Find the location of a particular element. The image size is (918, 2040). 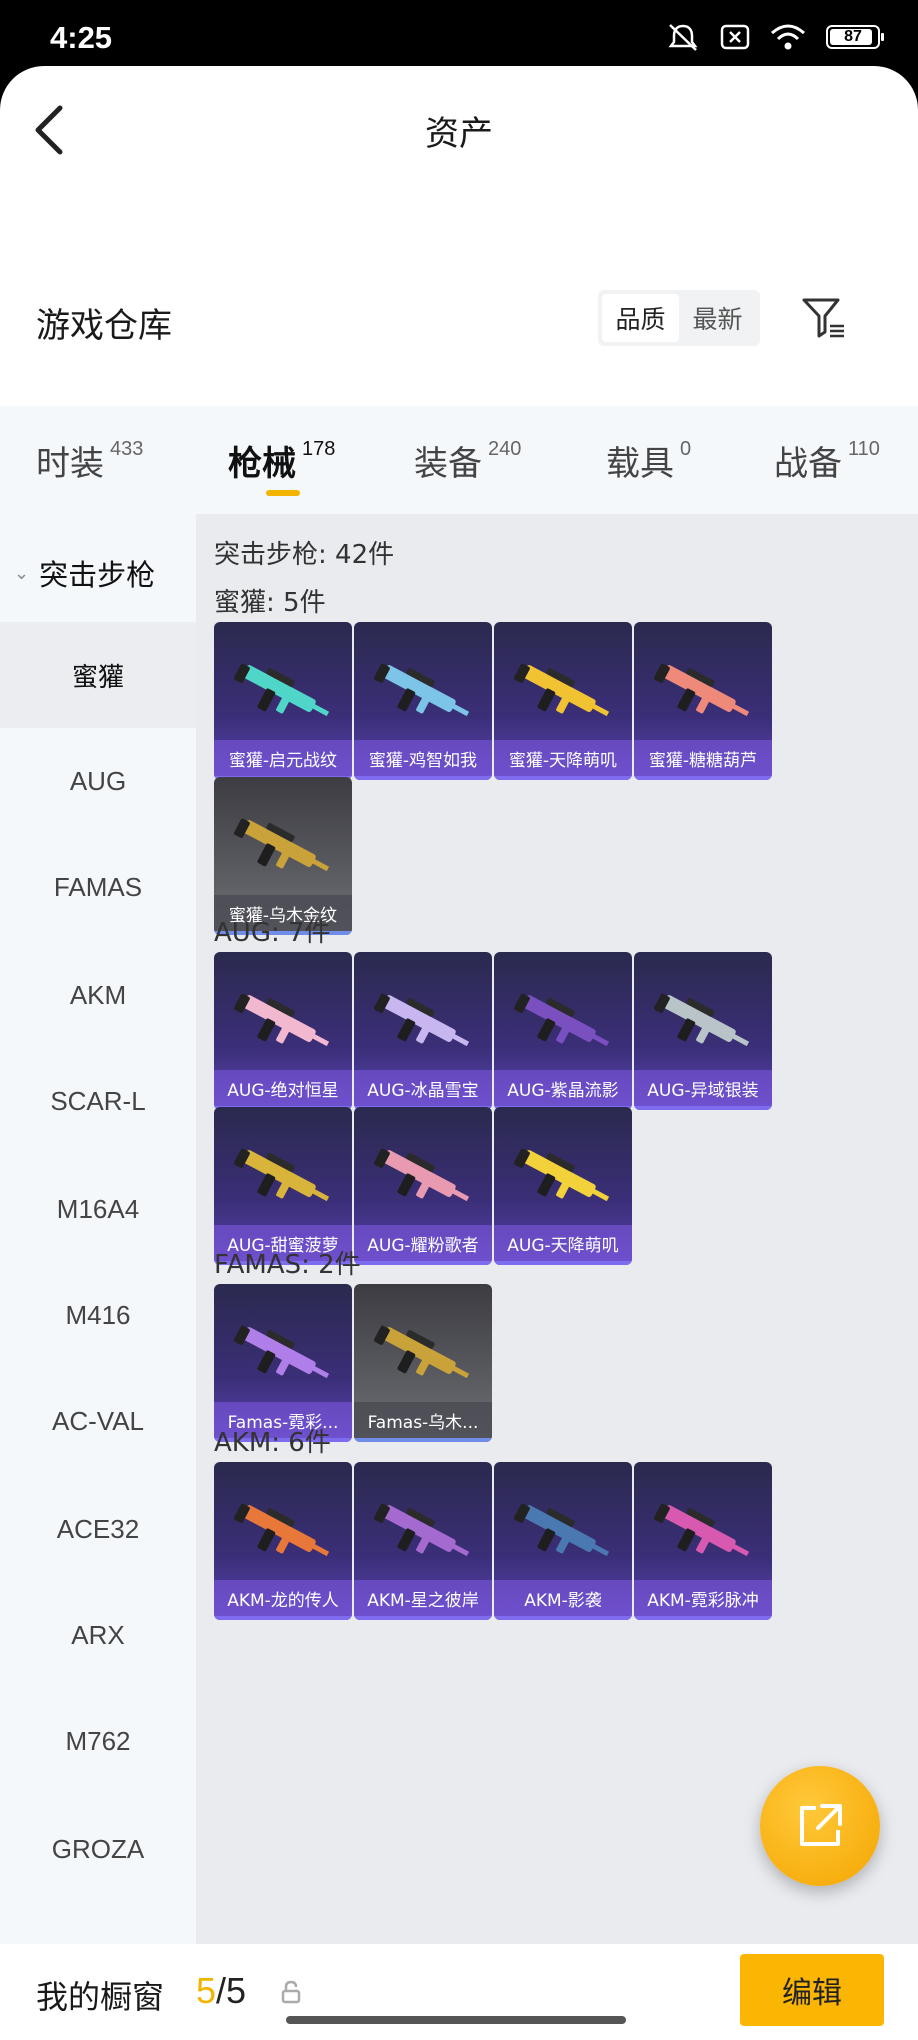

skin-name: AKM-霓彩脉冲 is located at coordinates (703, 1598).